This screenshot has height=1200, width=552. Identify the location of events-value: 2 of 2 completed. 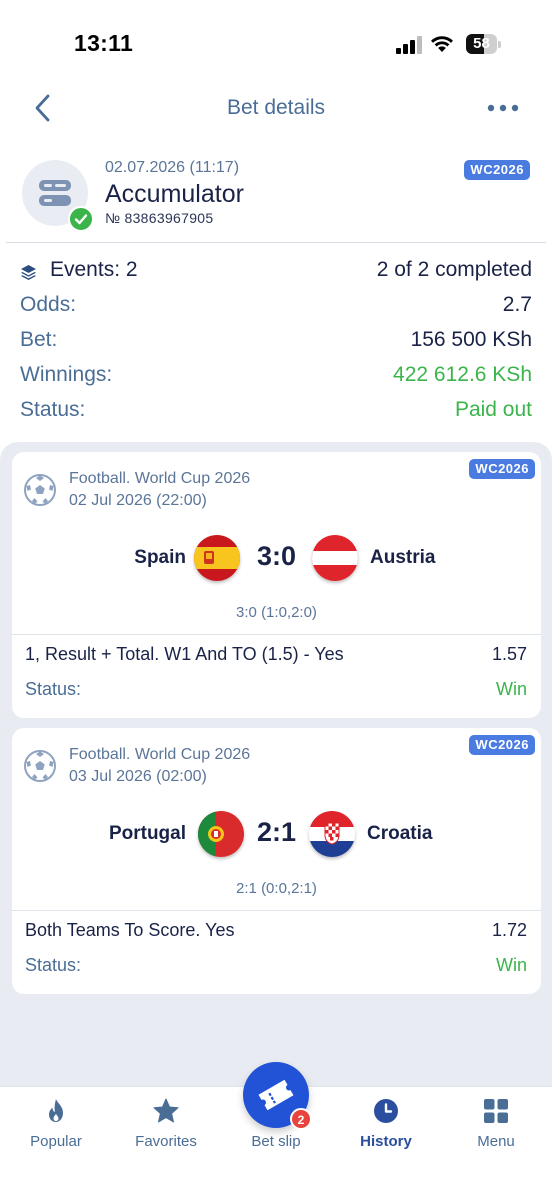
(454, 269).